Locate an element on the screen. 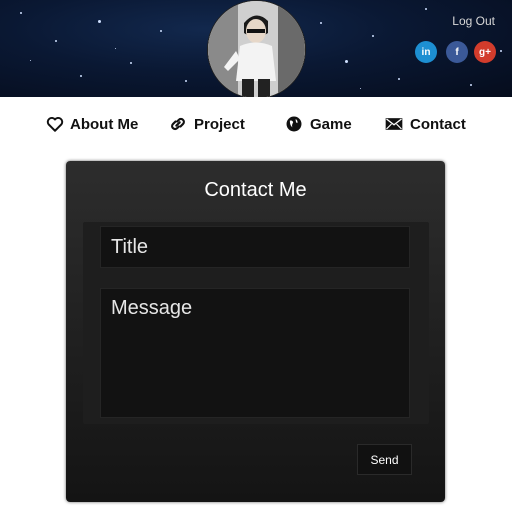 This screenshot has width=512, height=512. send-button: Send is located at coordinates (384, 459).